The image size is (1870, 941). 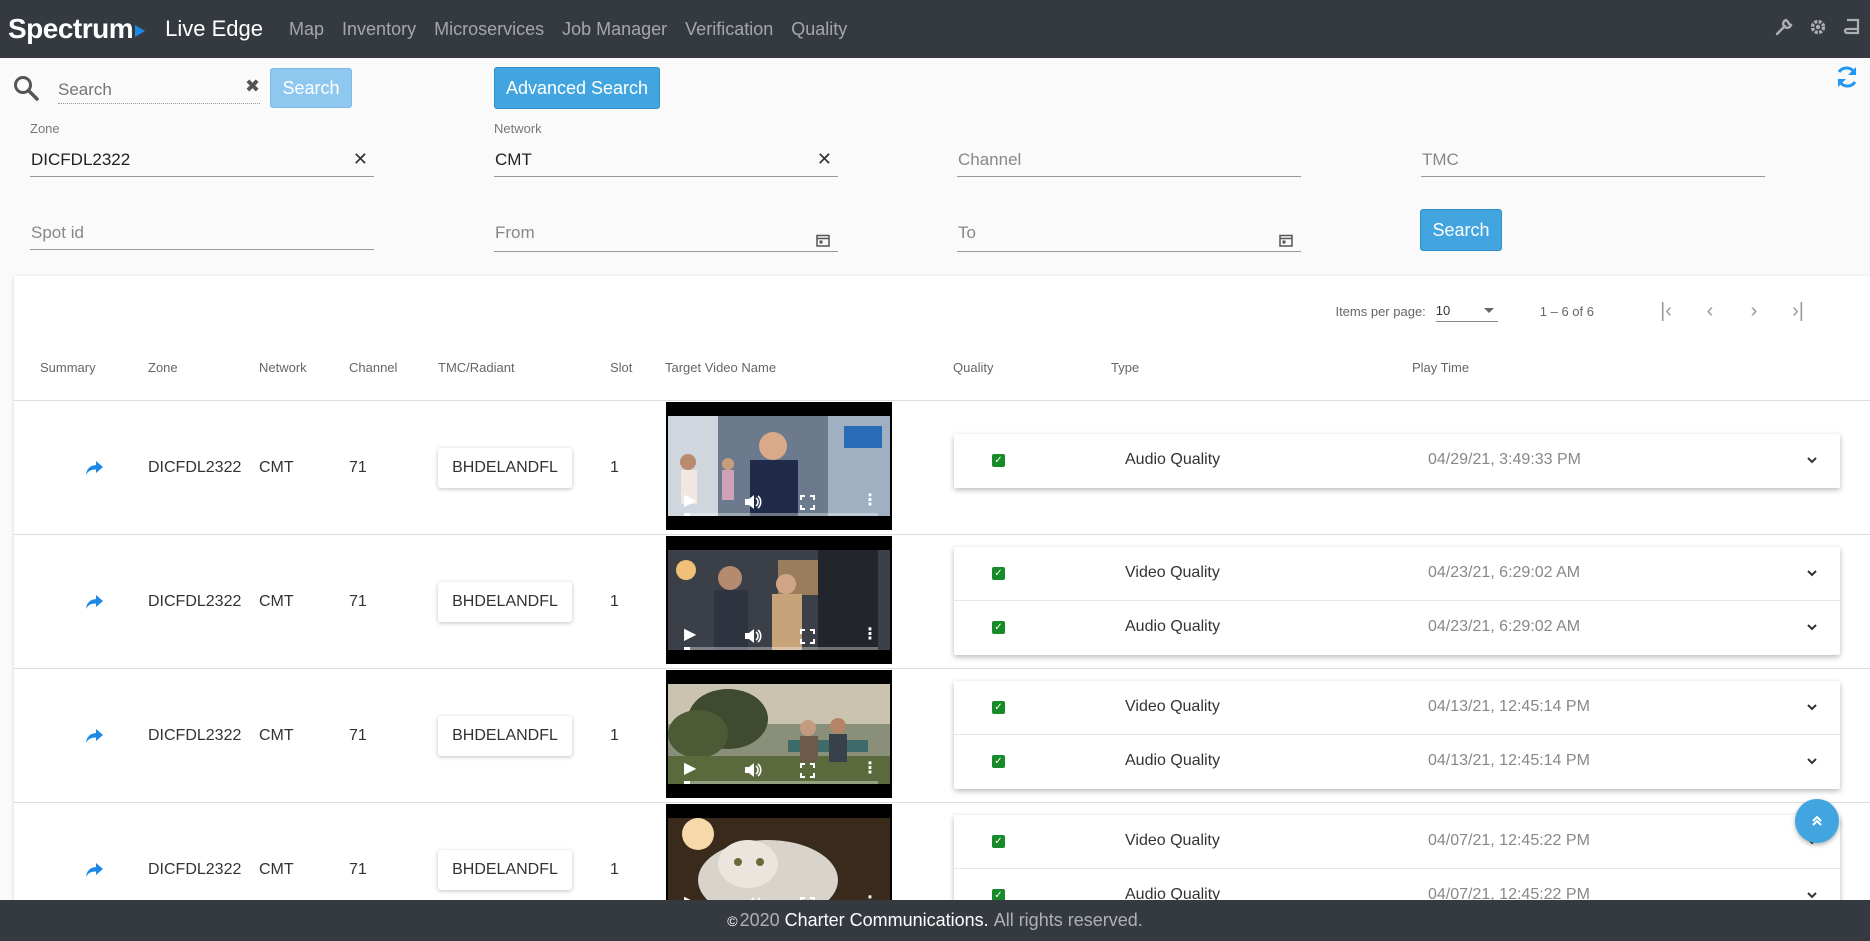 I want to click on quick-search-button: Search, so click(x=311, y=88).